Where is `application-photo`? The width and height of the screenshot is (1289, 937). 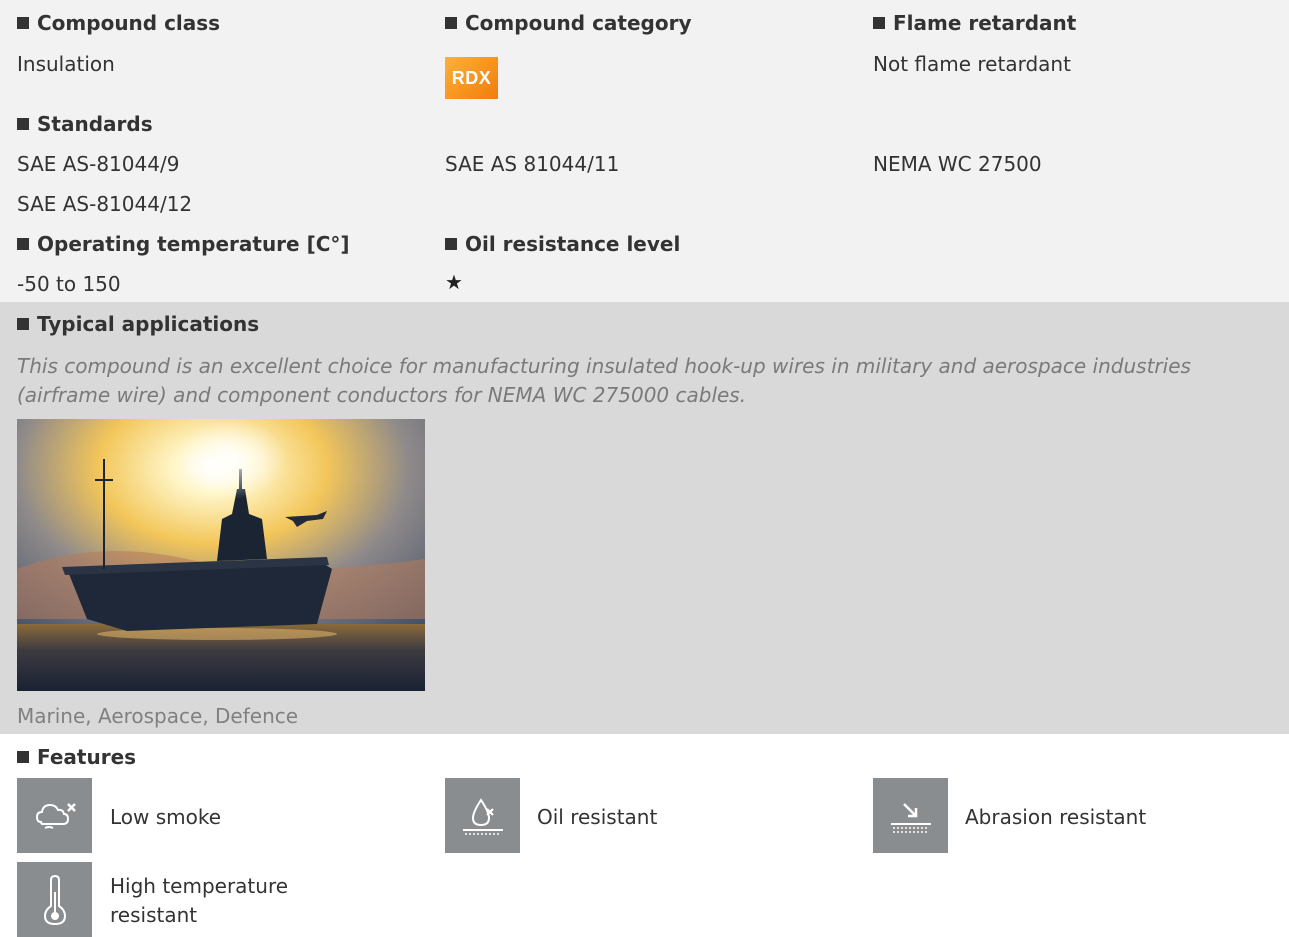
application-photo is located at coordinates (221, 555).